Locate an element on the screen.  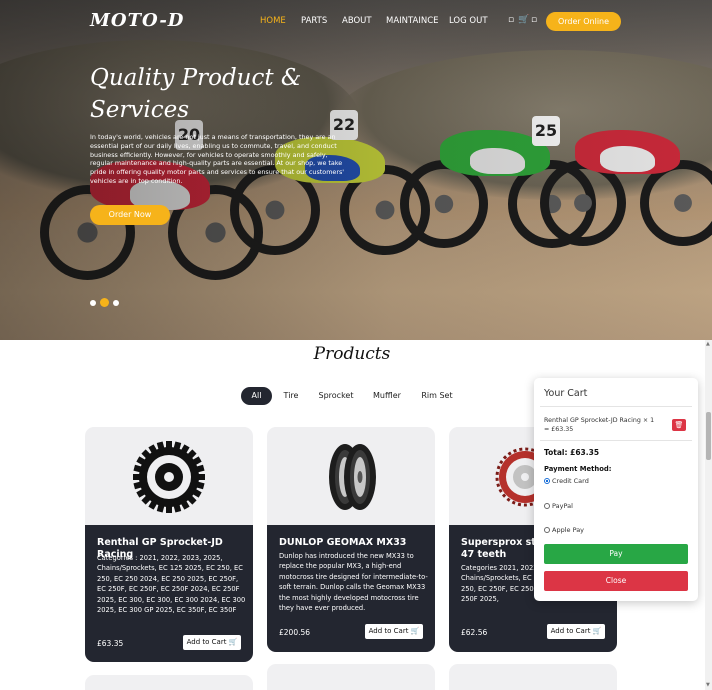
close-button: Close is located at coordinates (616, 581).